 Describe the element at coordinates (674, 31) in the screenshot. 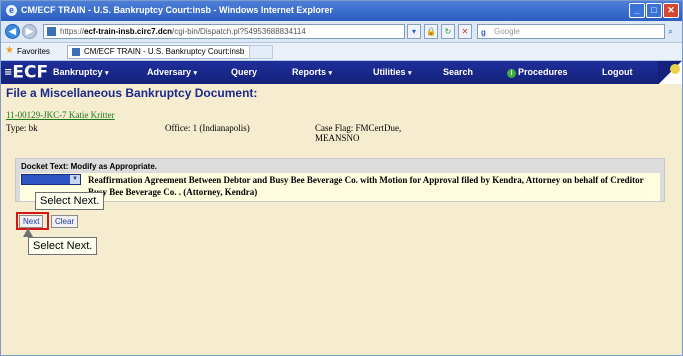

I see `search-icon: ⌕` at that location.